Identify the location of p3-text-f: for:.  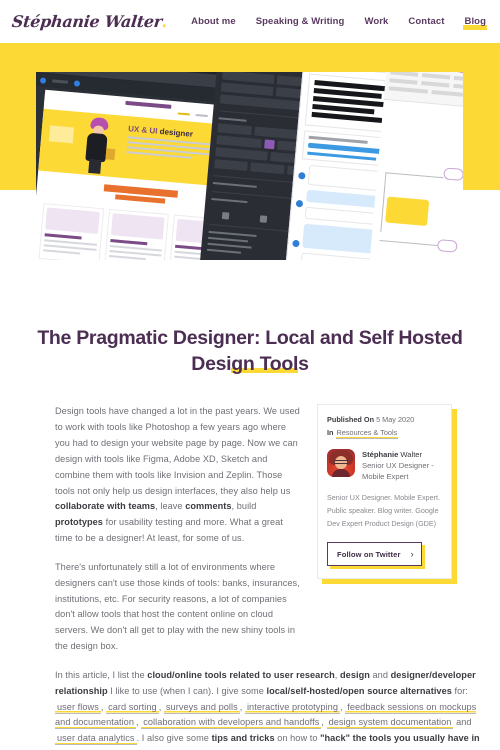
(459, 690).